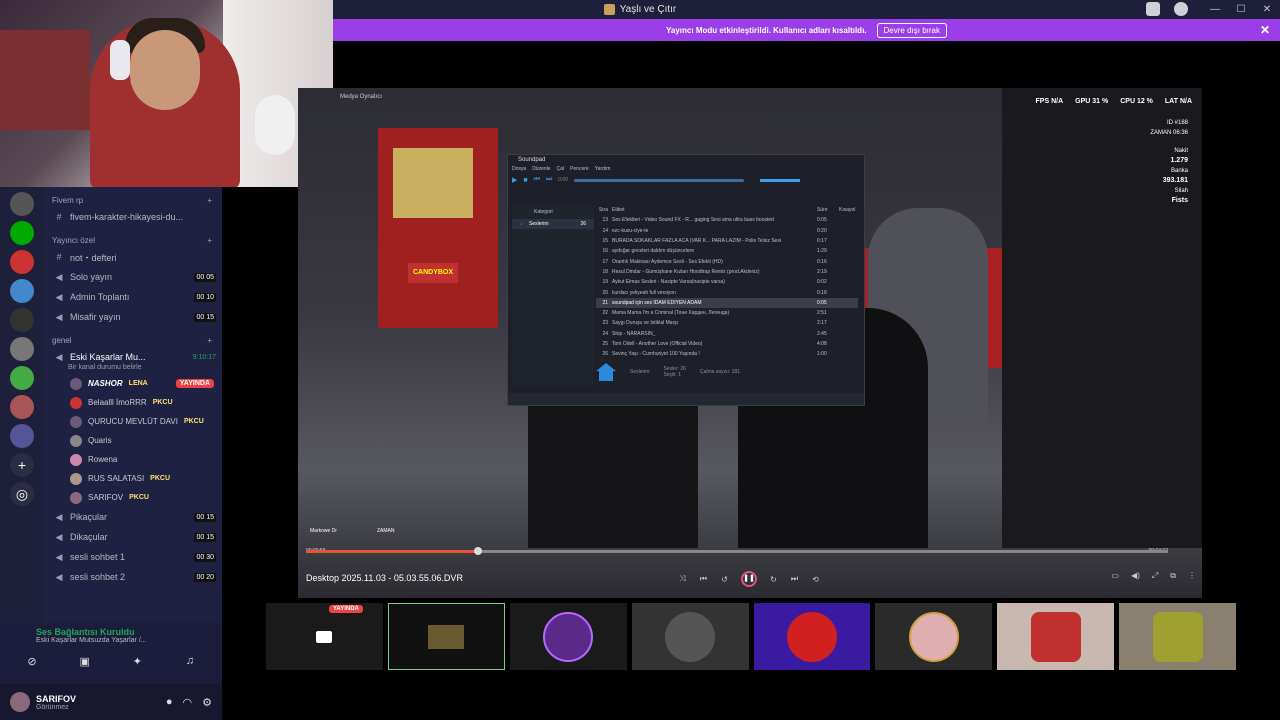 This screenshot has height=720, width=1280. What do you see at coordinates (727, 323) in the screenshot?
I see `list-item: 23 Saygı Duruşu ve İstiklal Marşı 2:17` at bounding box center [727, 323].